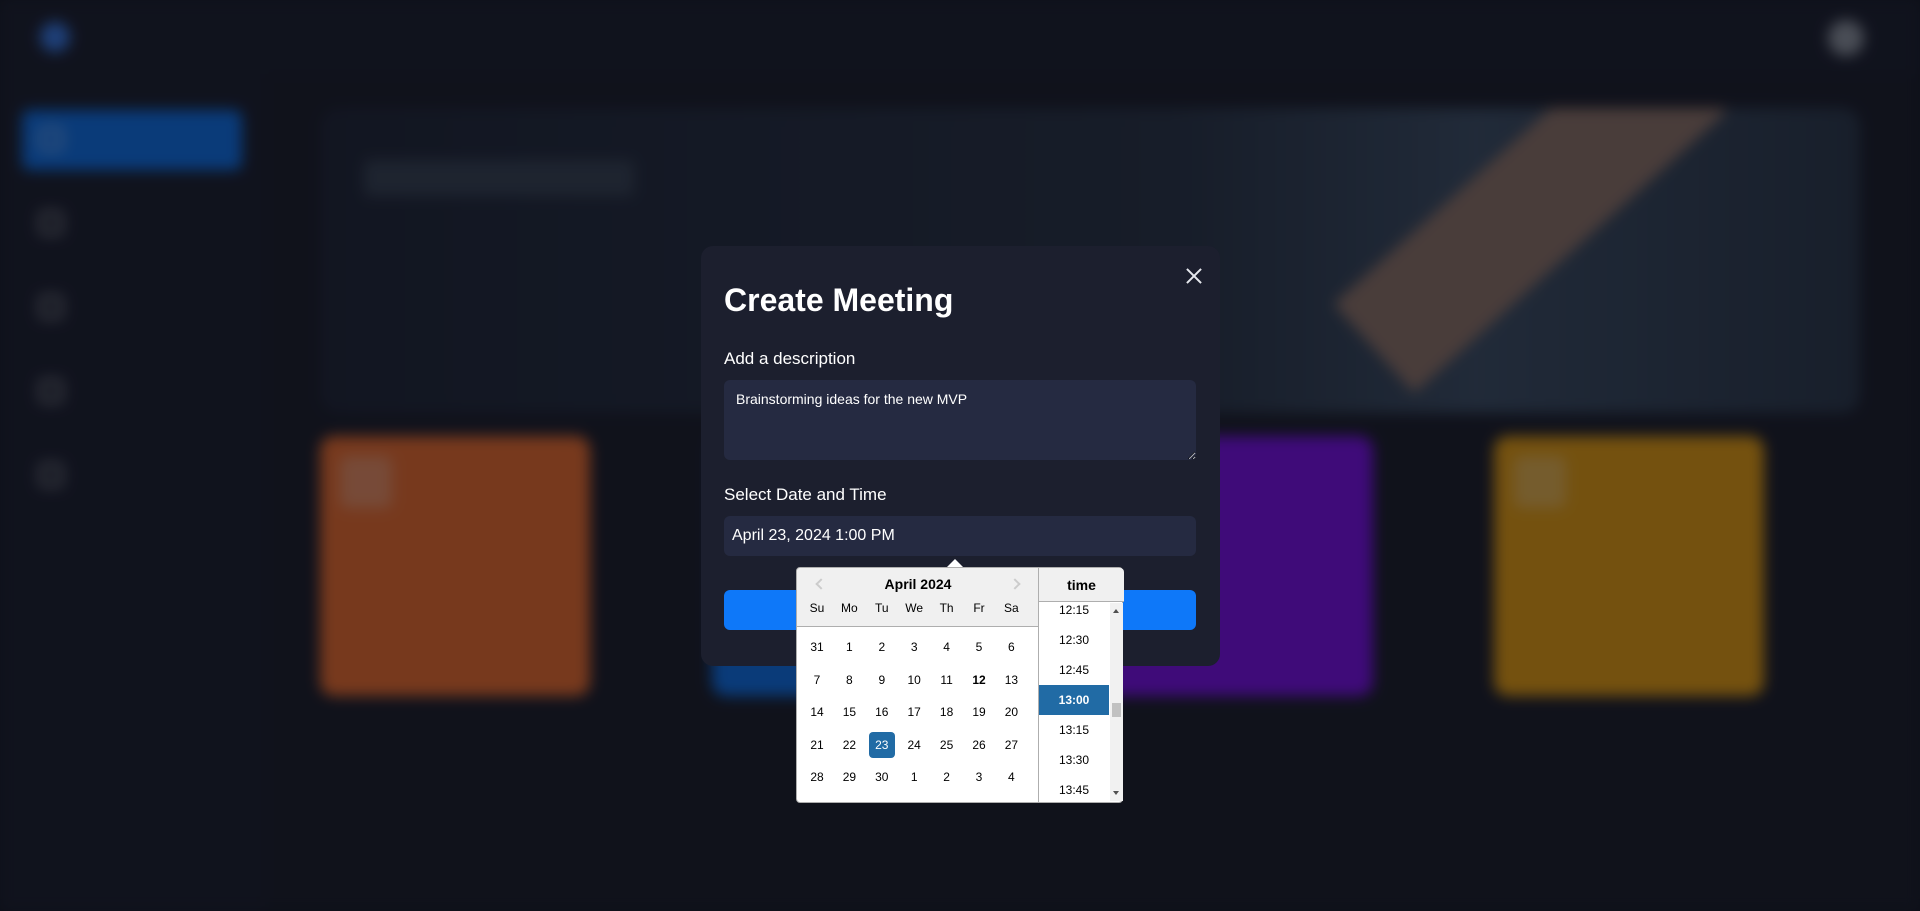 Image resolution: width=1920 pixels, height=911 pixels. What do you see at coordinates (849, 745) in the screenshot?
I see `day-cell: 22` at bounding box center [849, 745].